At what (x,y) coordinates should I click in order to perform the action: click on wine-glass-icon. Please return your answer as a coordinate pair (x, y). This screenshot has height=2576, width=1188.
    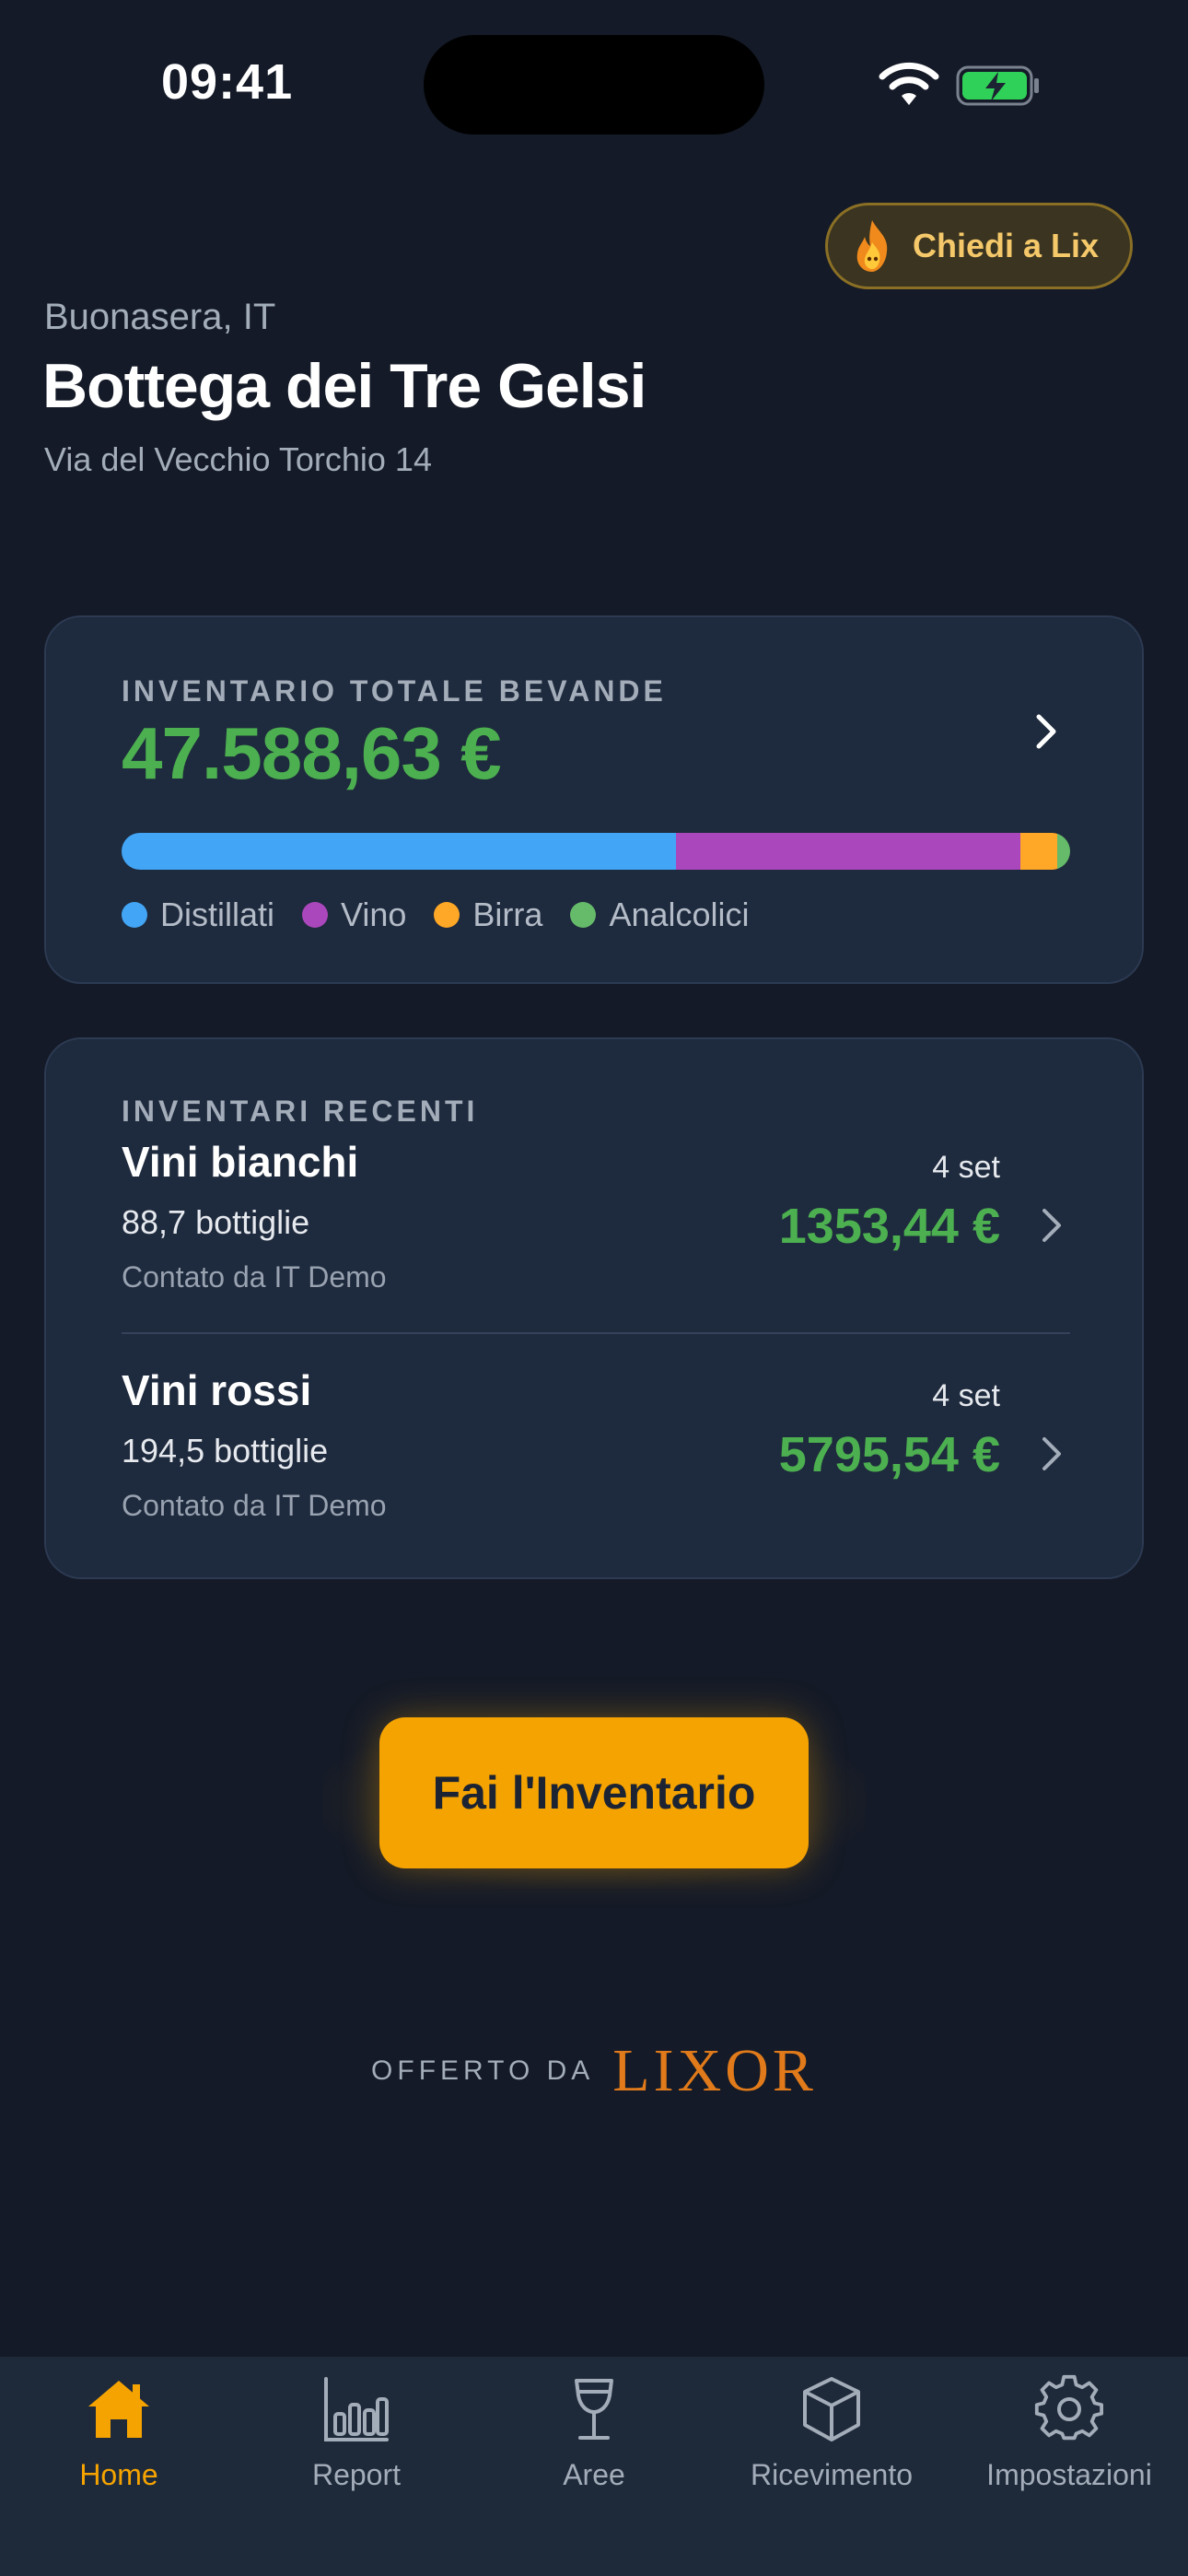
    Looking at the image, I should click on (594, 2409).